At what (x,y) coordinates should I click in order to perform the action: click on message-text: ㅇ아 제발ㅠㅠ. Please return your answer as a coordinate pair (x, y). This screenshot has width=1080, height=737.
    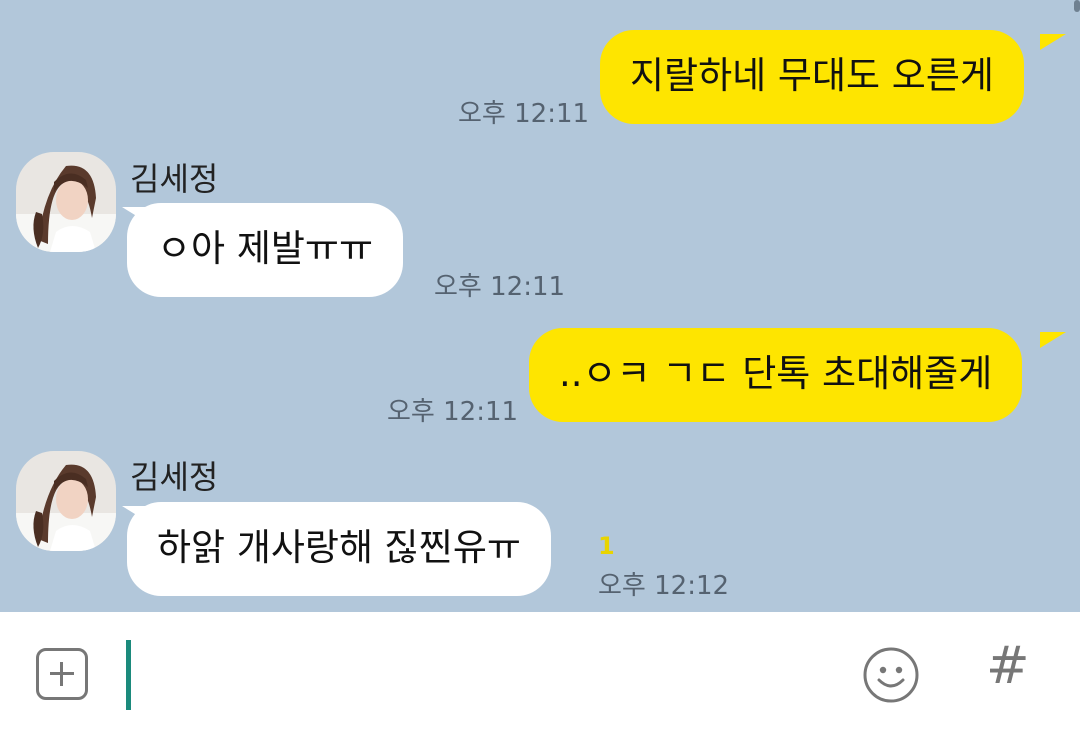
    Looking at the image, I should click on (265, 248).